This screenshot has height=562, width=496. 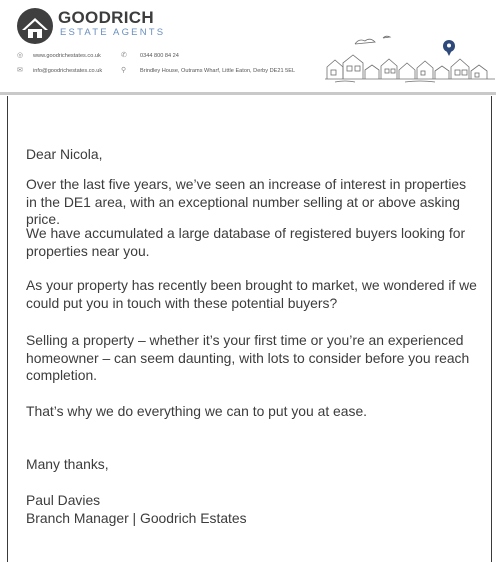 I want to click on phone-number: 0344 800 84 24, so click(x=159, y=56).